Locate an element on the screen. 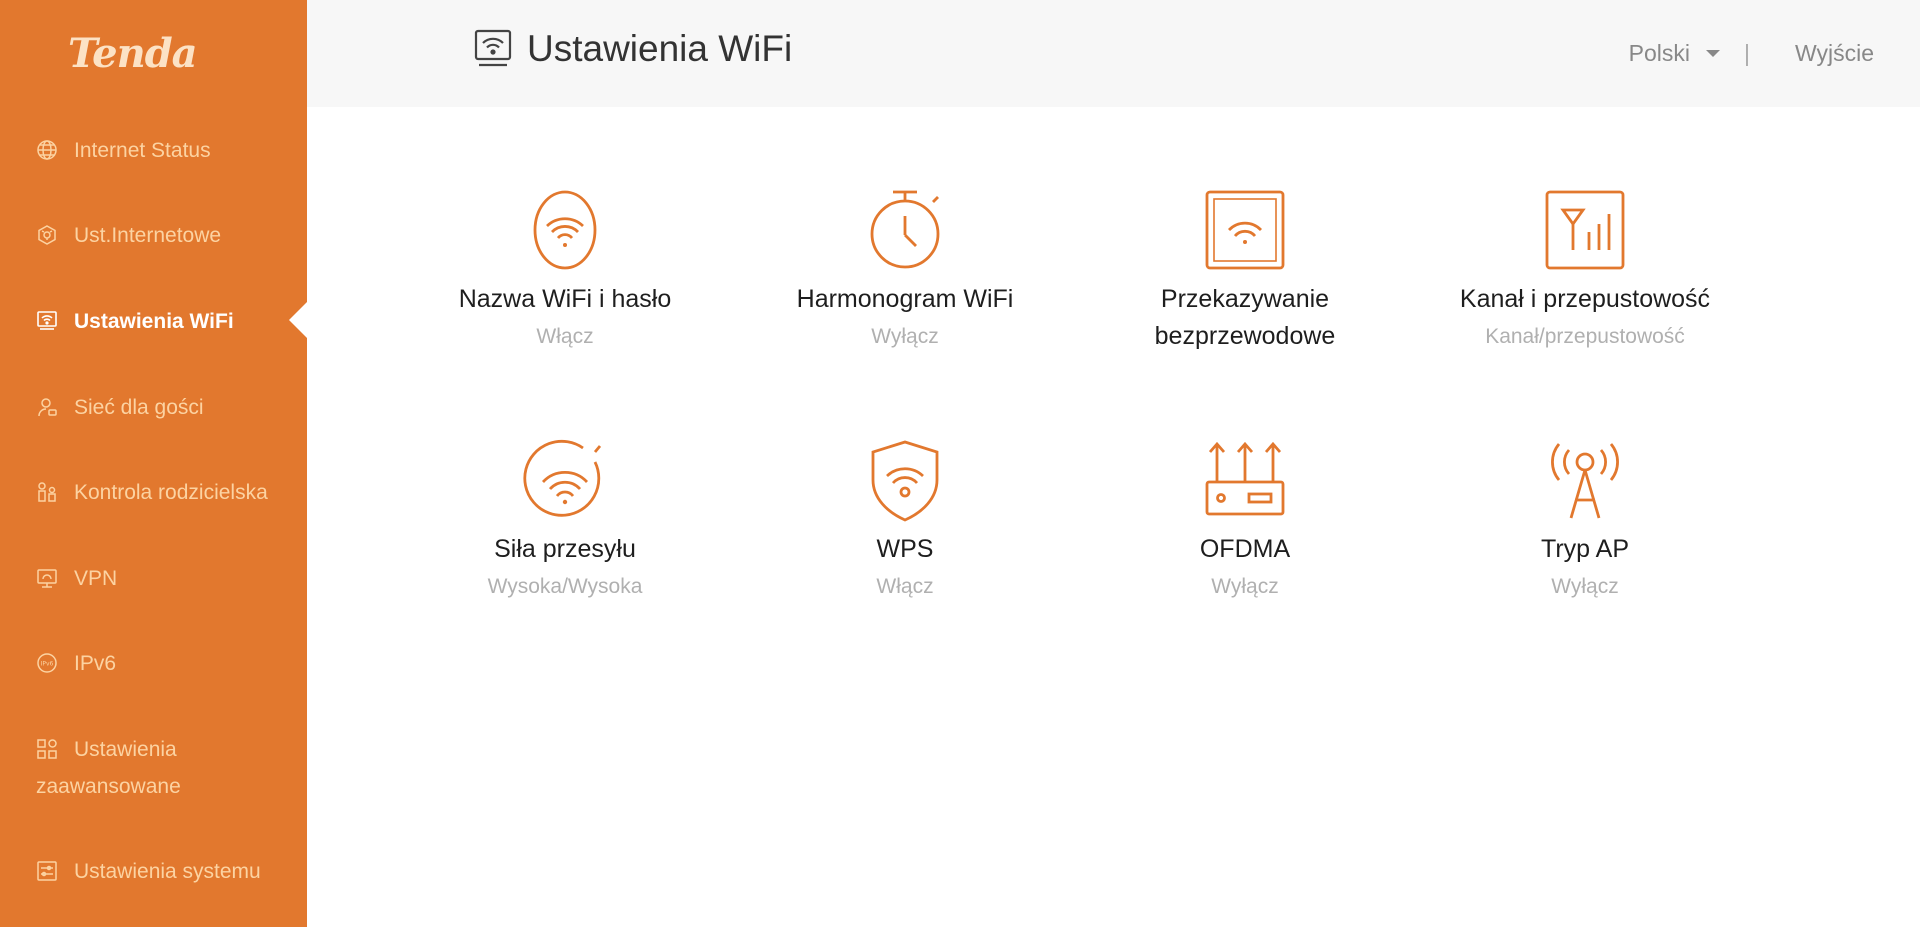 The width and height of the screenshot is (1920, 927). wifi-oval-icon is located at coordinates (565, 230).